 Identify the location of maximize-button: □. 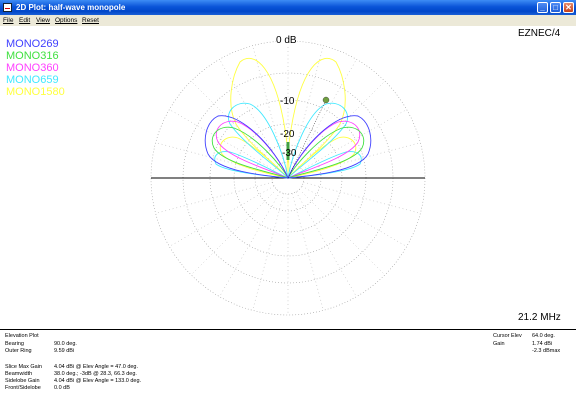
(555, 7).